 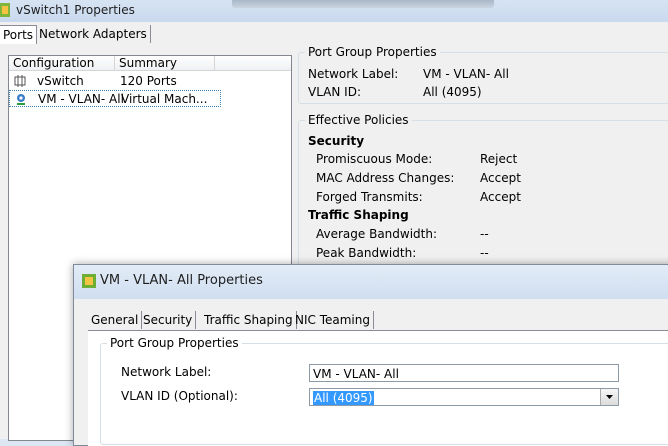 I want to click on tab-traffic-shaping-label: Traffic Shaping, so click(x=248, y=320).